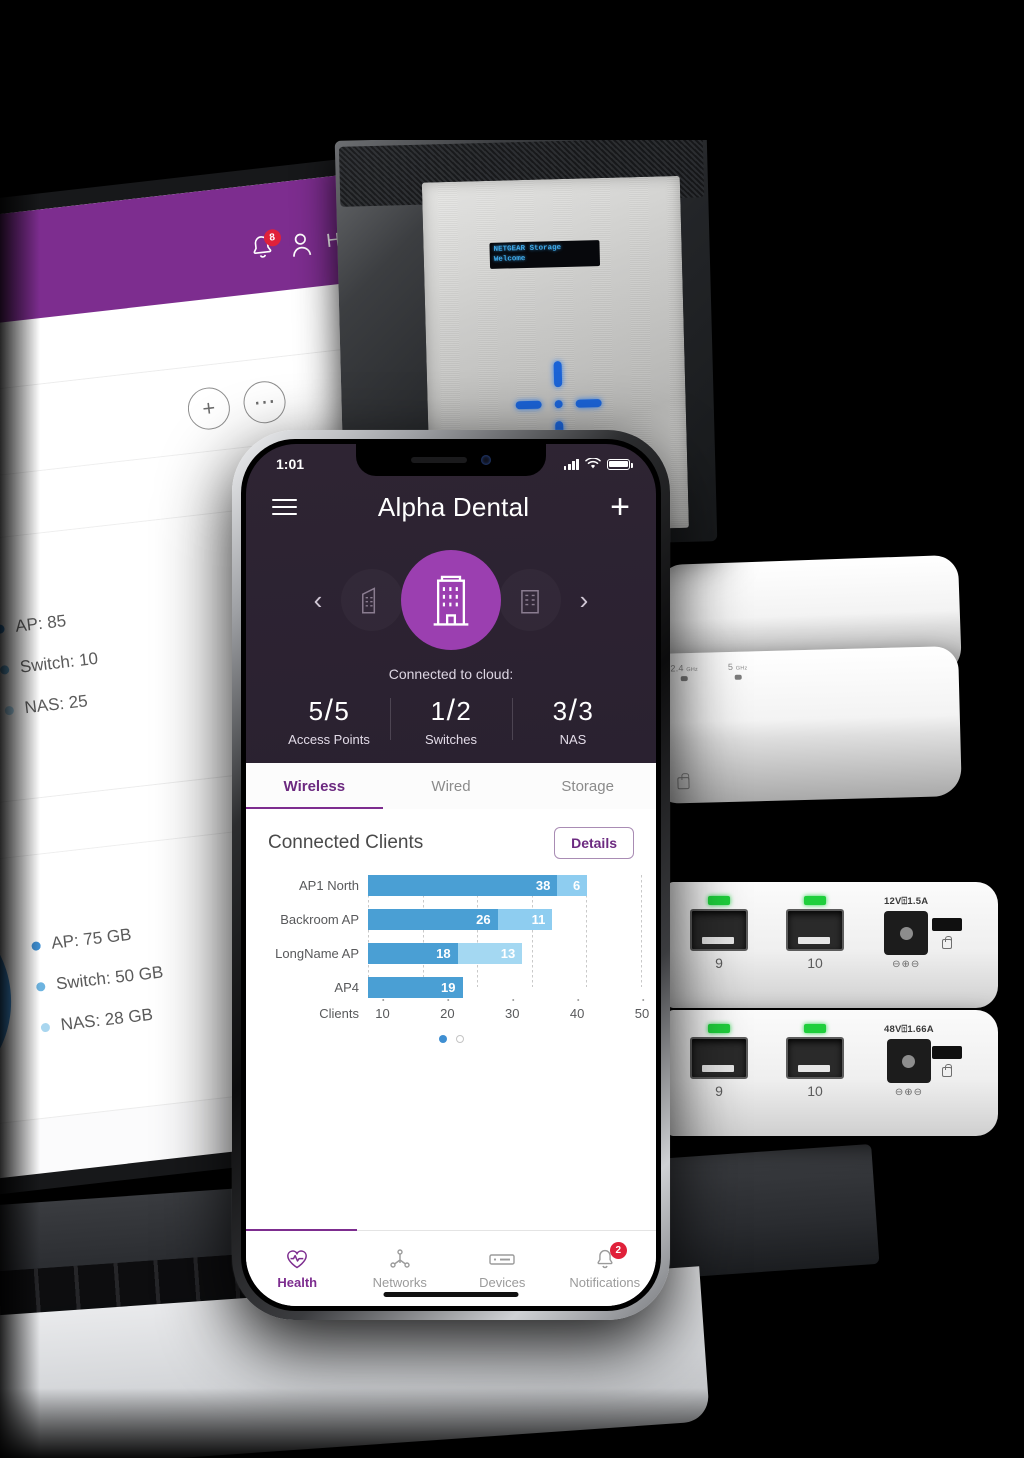 This screenshot has height=1458, width=1024. I want to click on stat-numerator: 5, so click(316, 711).